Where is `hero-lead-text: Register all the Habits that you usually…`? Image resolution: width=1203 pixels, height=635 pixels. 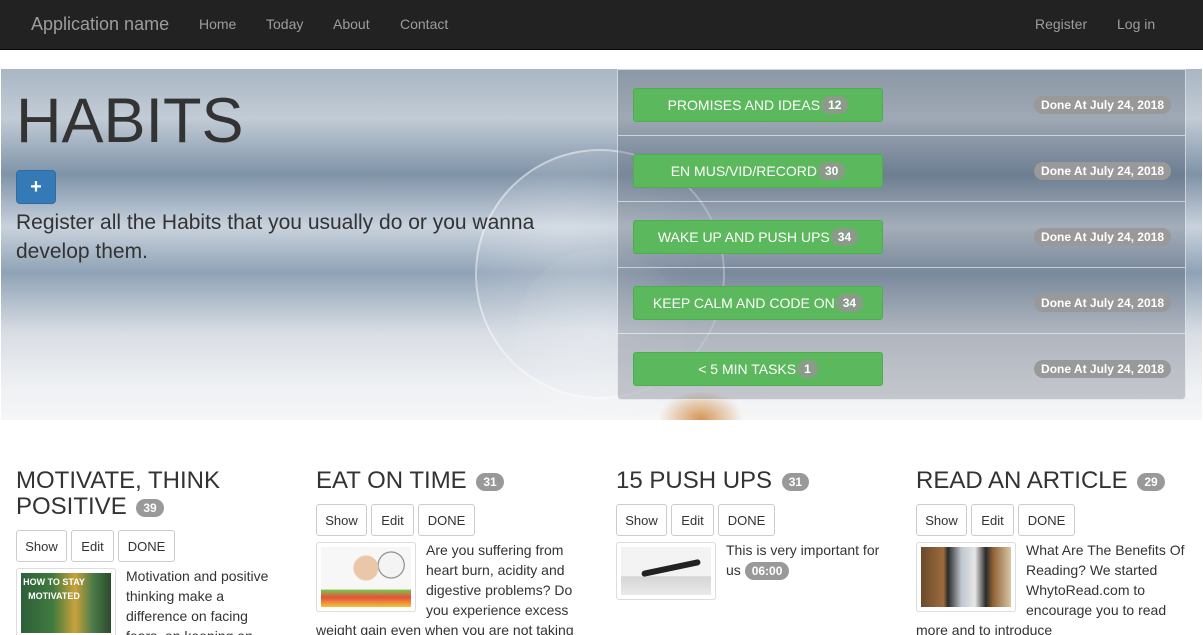
hero-lead-text: Register all the Habits that you usually… is located at coordinates (275, 237).